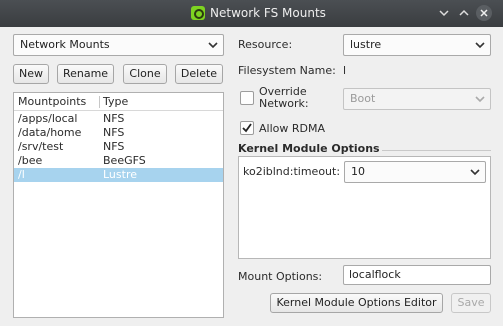  What do you see at coordinates (358, 171) in the screenshot?
I see `kmod-option-value: 10` at bounding box center [358, 171].